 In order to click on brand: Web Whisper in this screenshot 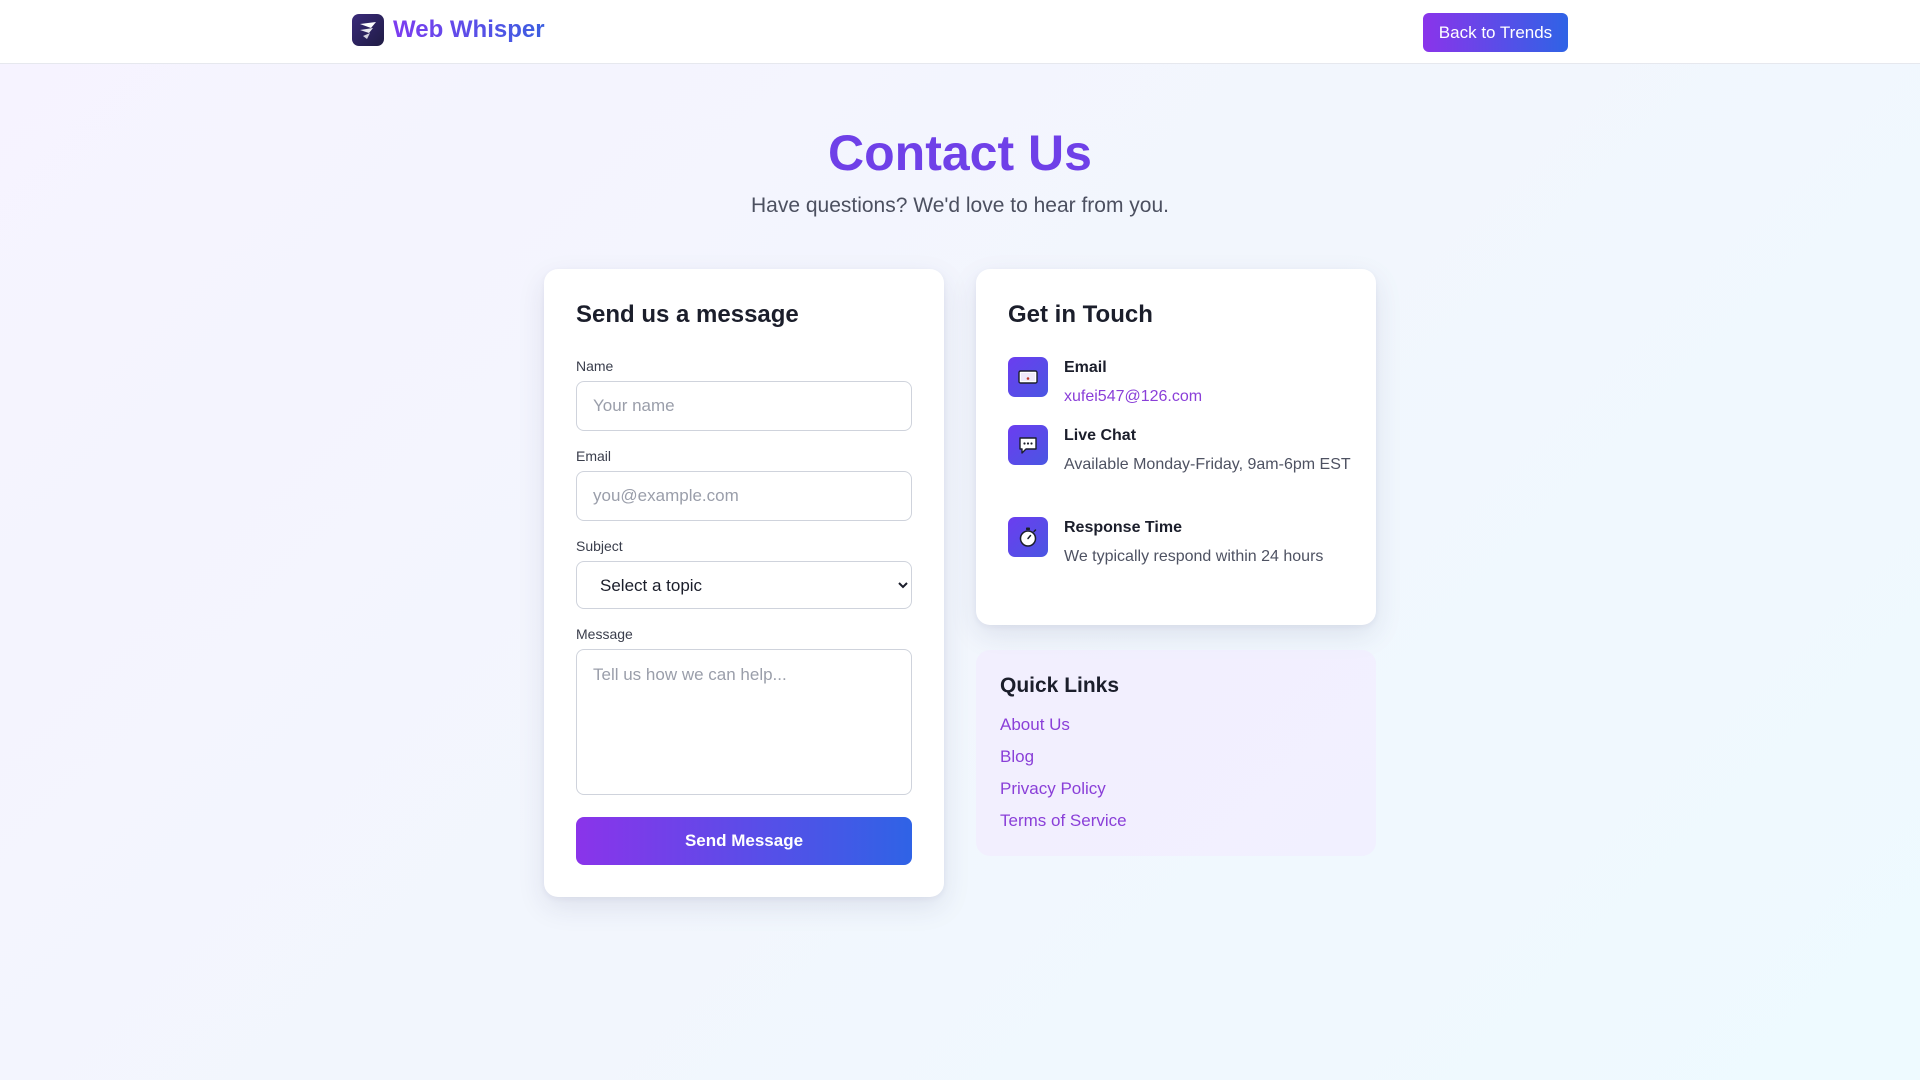, I will do `click(448, 30)`.